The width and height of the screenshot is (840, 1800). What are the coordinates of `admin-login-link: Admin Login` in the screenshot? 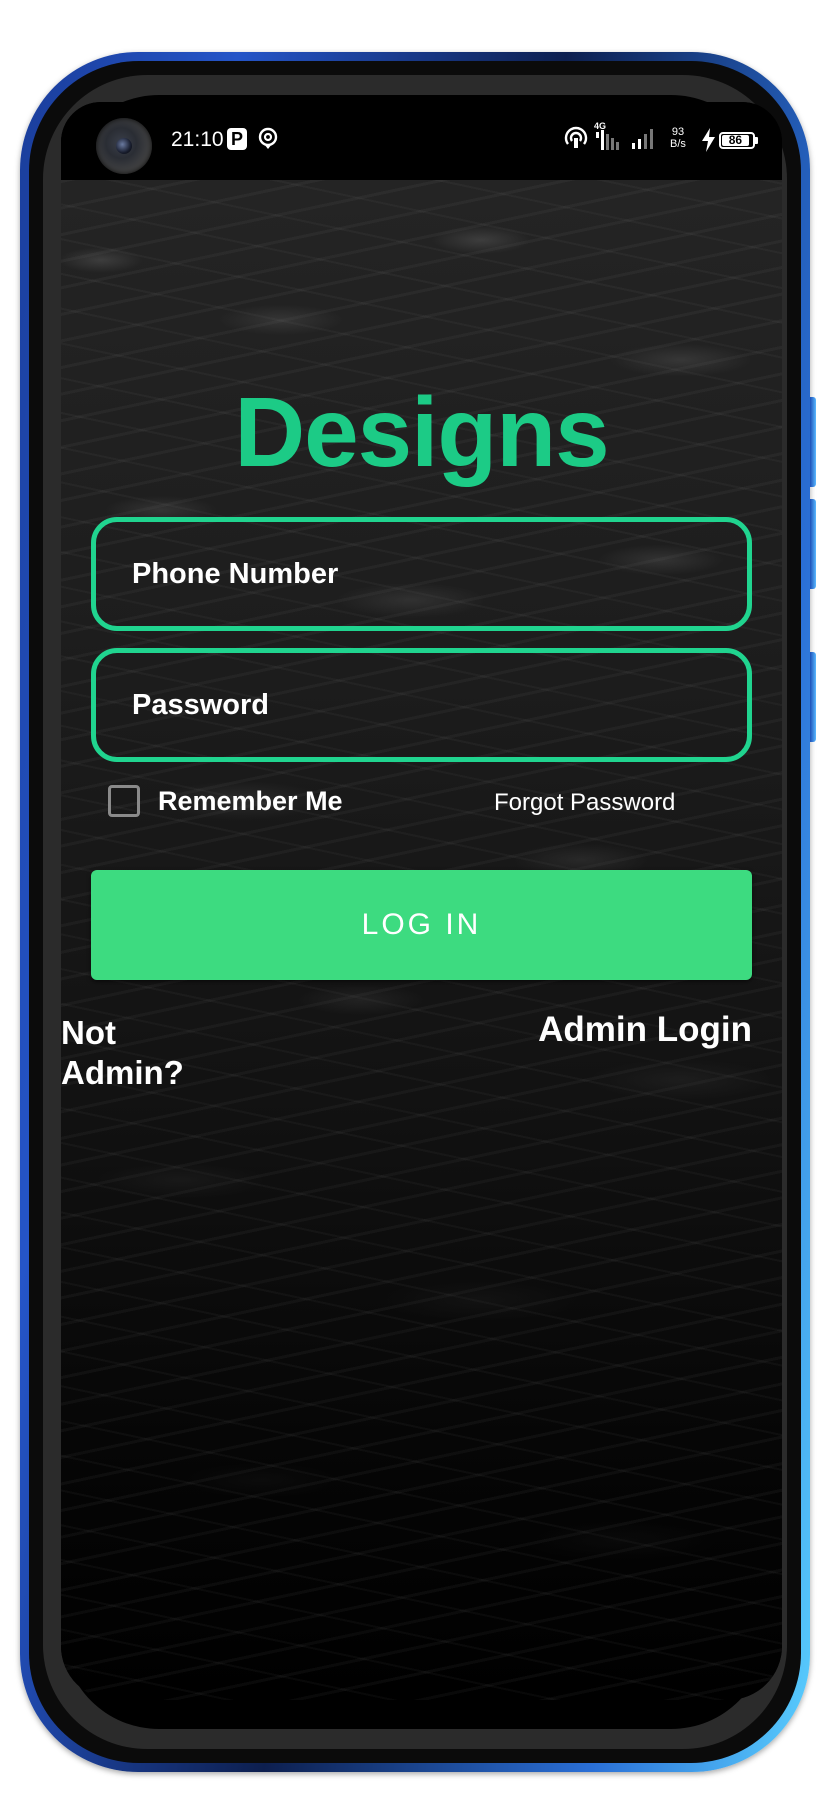 It's located at (645, 1030).